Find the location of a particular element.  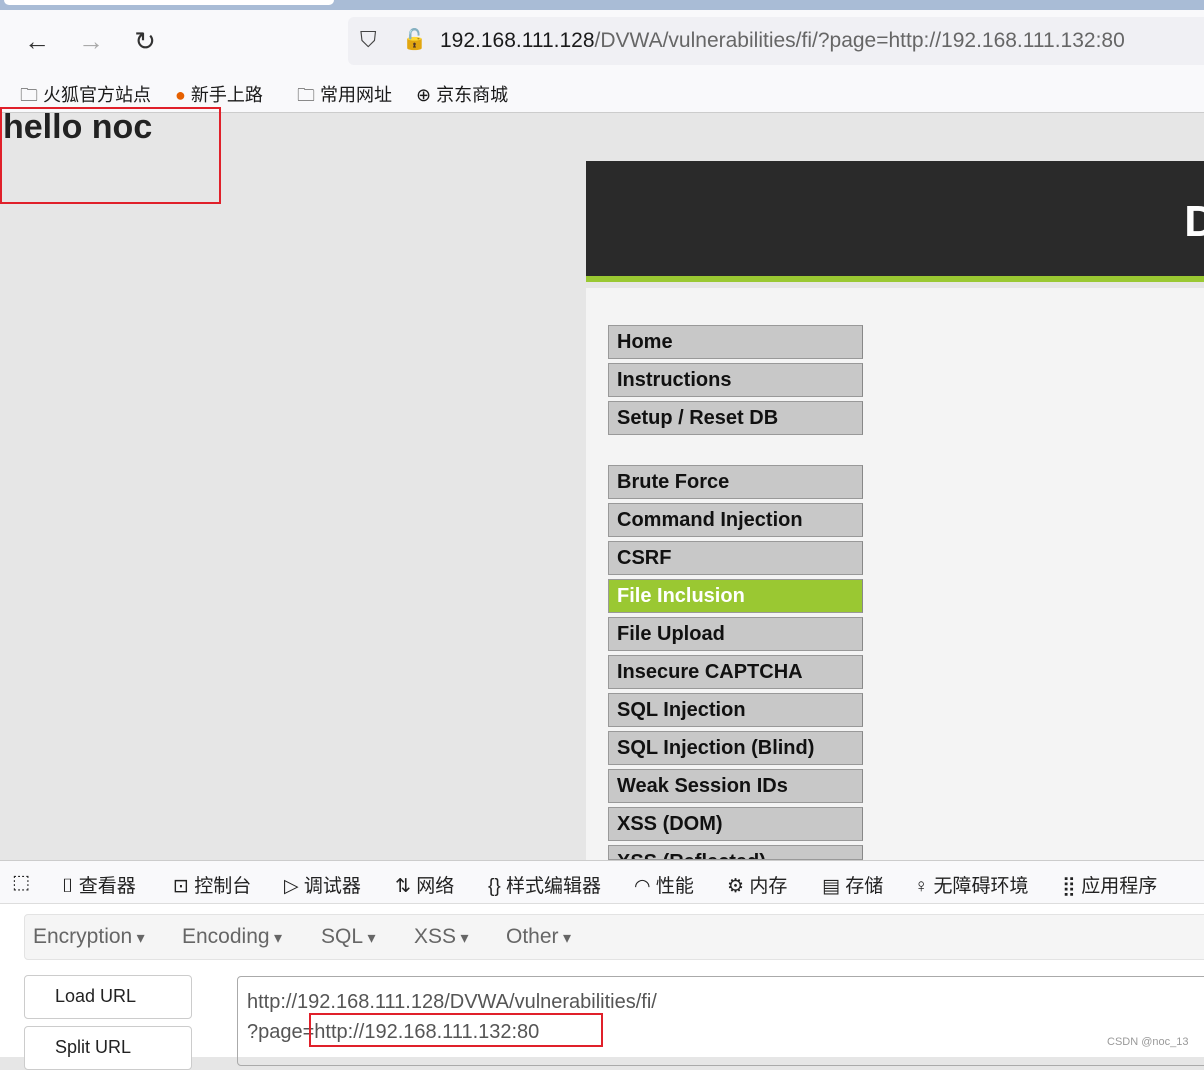

devtools-tab: {} 样式编辑器 is located at coordinates (544, 884).